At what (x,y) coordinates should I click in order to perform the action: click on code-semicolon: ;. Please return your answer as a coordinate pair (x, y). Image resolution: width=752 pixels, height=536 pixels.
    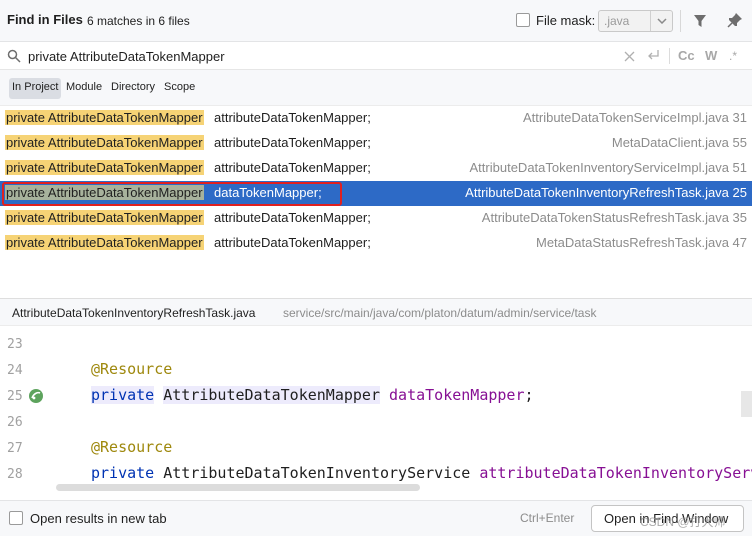
    Looking at the image, I should click on (529, 395).